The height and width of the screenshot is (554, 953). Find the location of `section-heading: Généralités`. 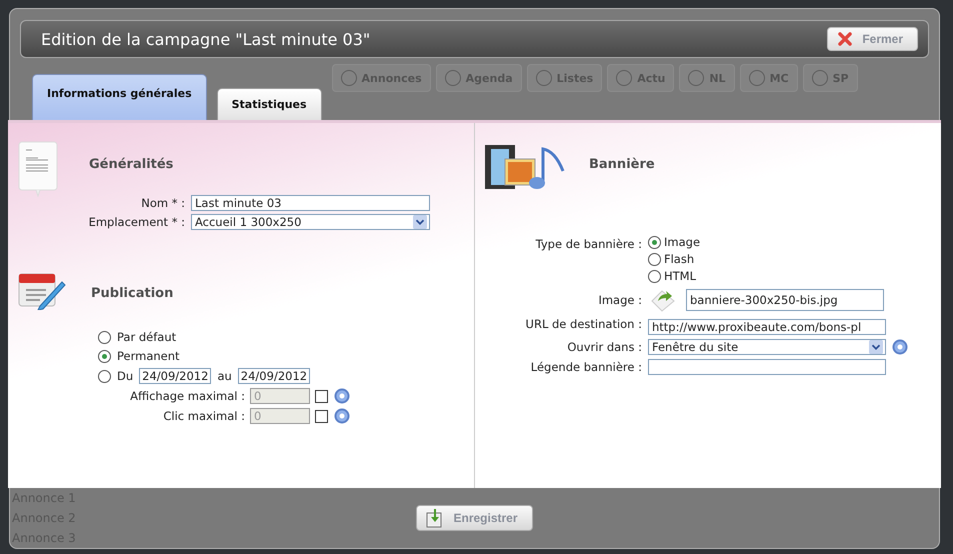

section-heading: Généralités is located at coordinates (131, 164).